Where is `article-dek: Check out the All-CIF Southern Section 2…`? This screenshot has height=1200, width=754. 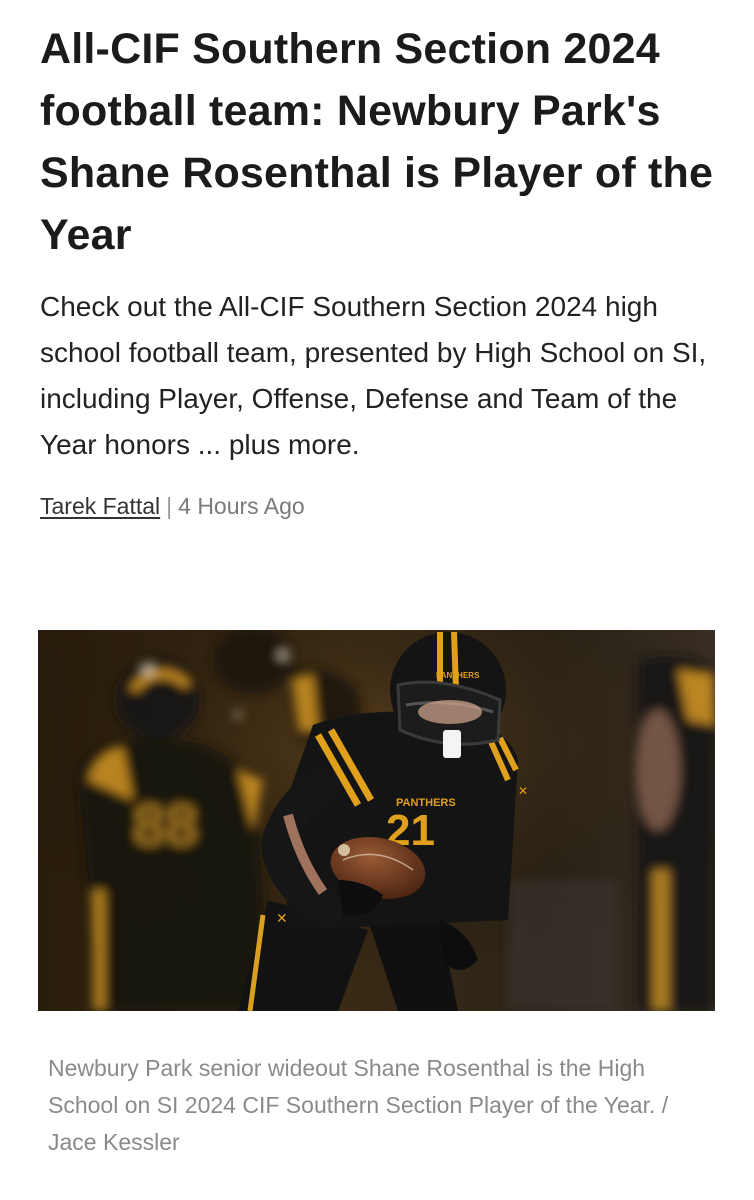 article-dek: Check out the All-CIF Southern Section 2… is located at coordinates (373, 375).